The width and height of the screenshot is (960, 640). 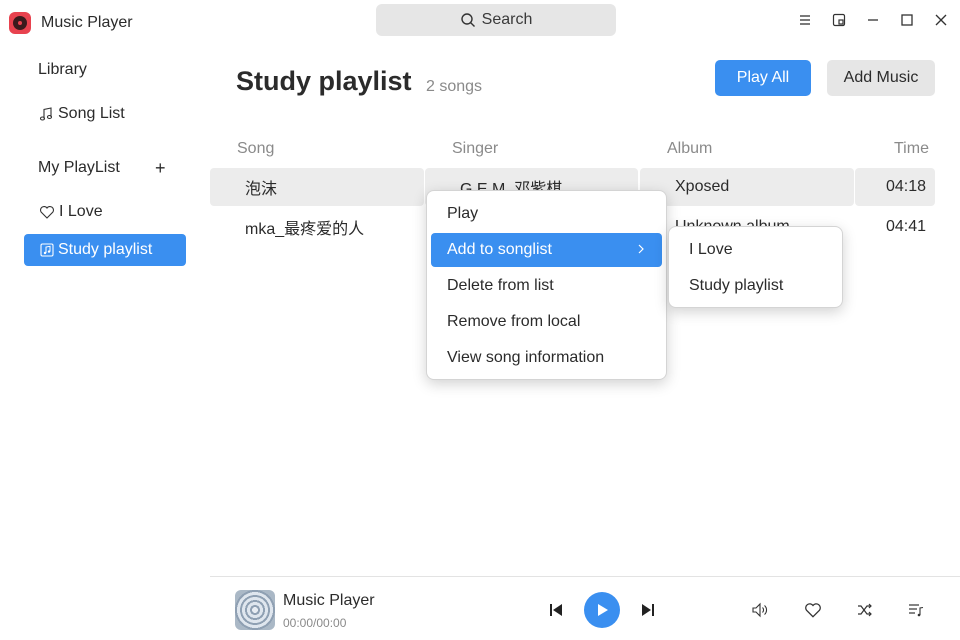 What do you see at coordinates (47, 250) in the screenshot?
I see `music-file-icon` at bounding box center [47, 250].